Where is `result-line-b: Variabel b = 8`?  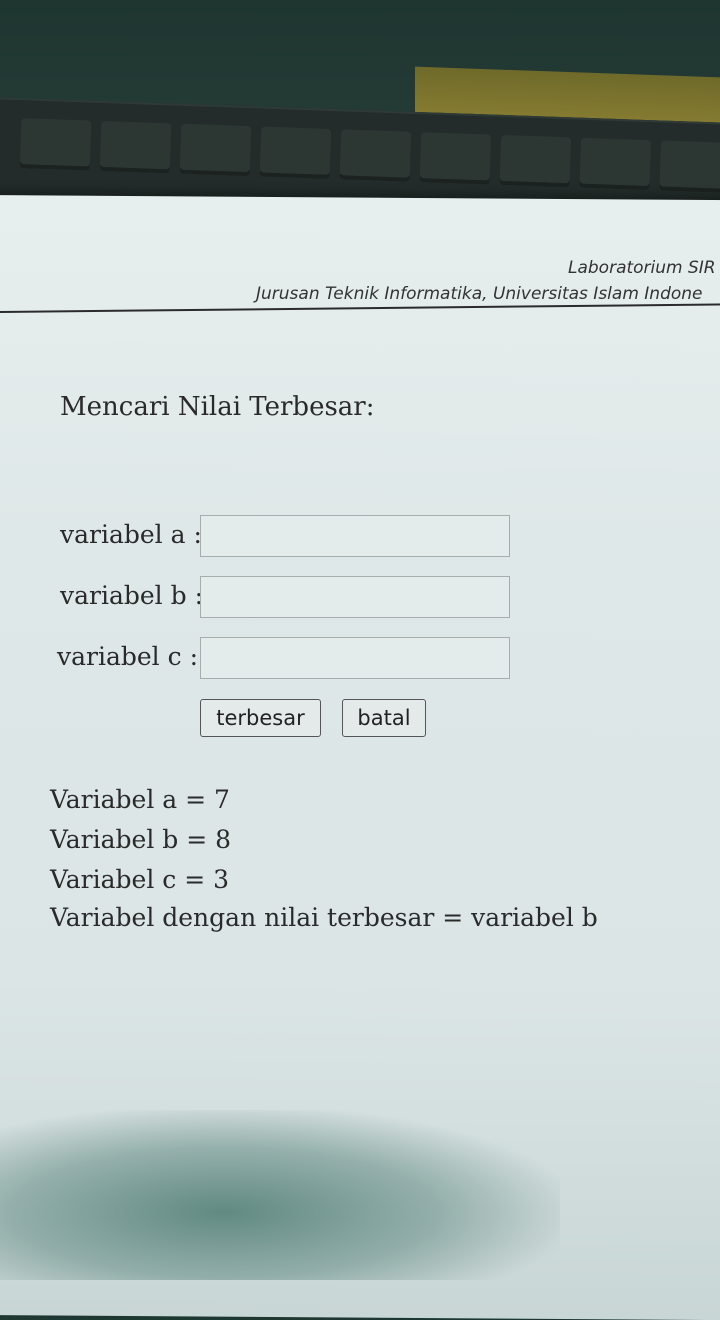
result-line-b: Variabel b = 8 is located at coordinates (141, 839).